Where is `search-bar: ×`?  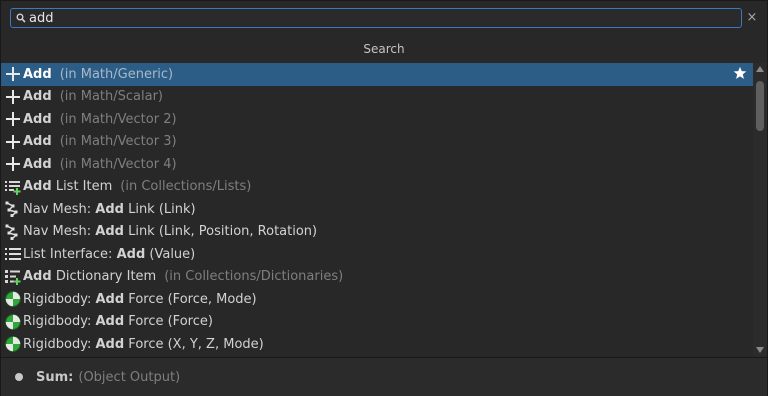 search-bar: × is located at coordinates (384, 18).